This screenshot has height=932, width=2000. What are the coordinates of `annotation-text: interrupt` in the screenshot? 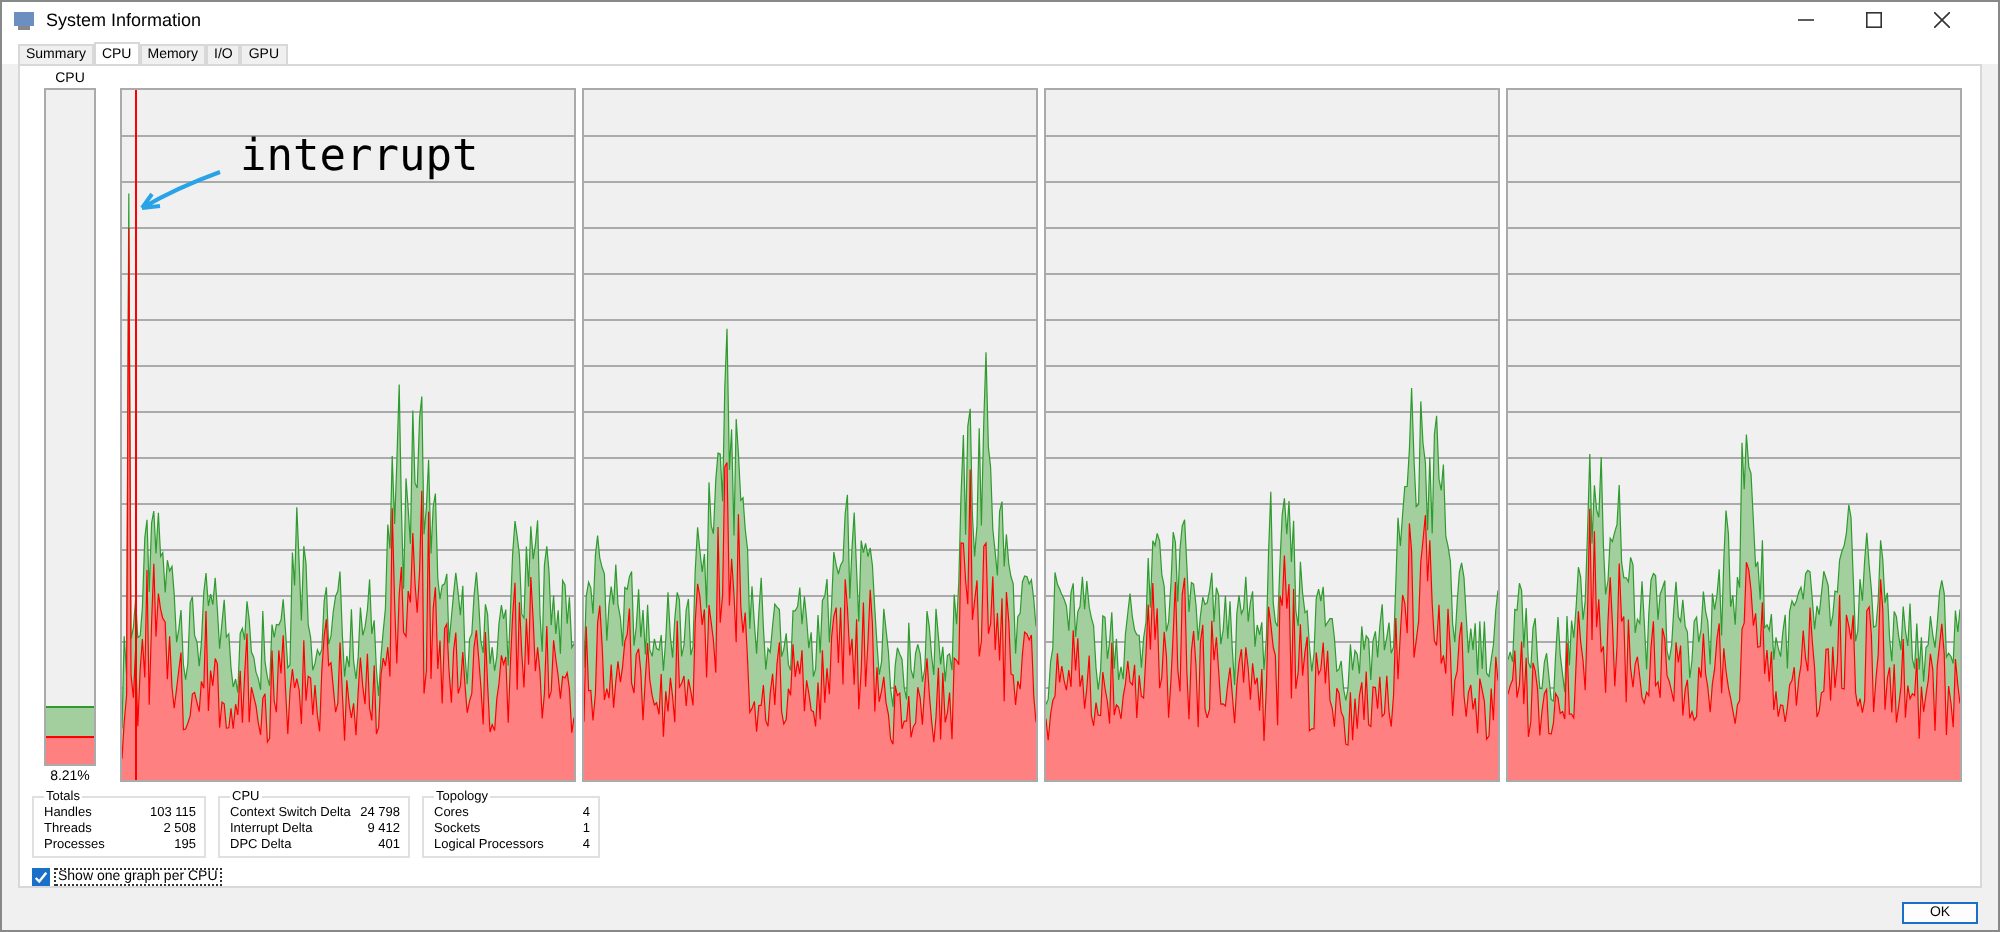 It's located at (359, 157).